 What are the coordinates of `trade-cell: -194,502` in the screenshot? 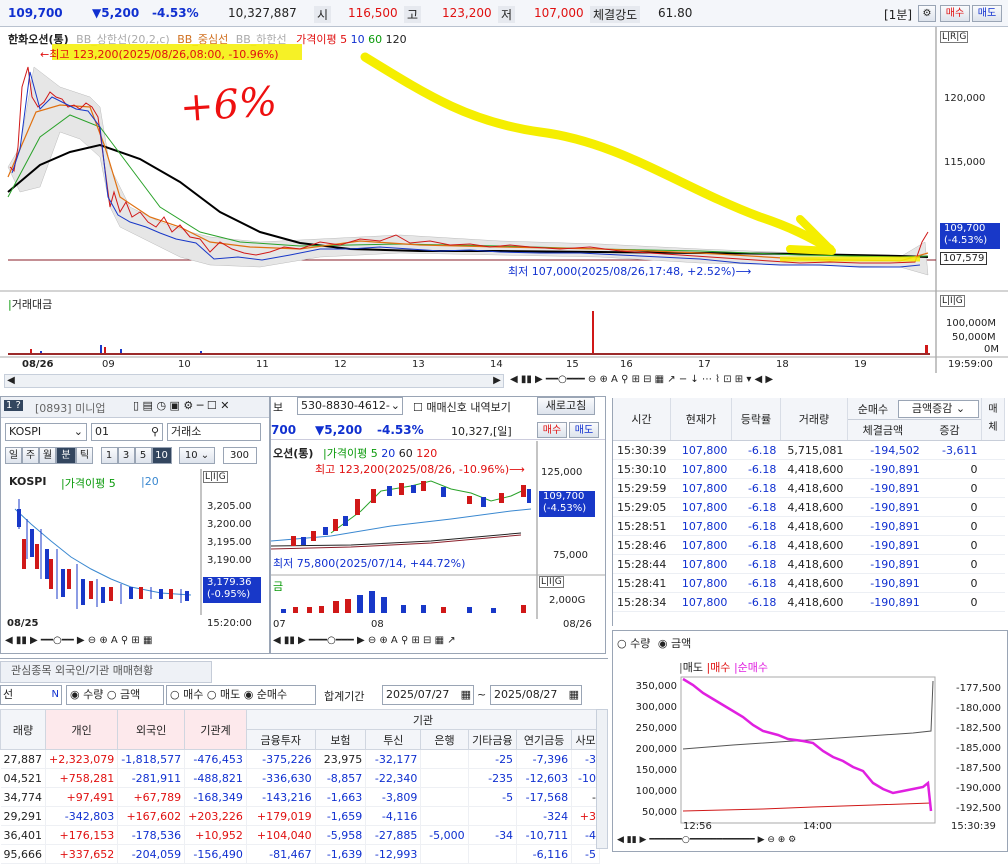 It's located at (885, 450).